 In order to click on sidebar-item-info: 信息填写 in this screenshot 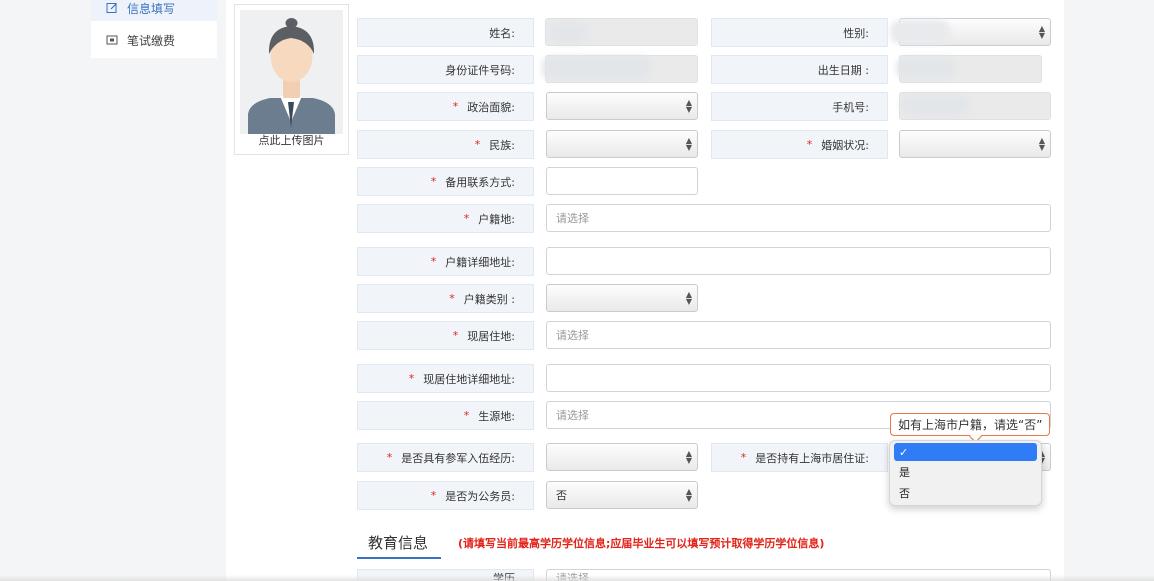, I will do `click(154, 10)`.